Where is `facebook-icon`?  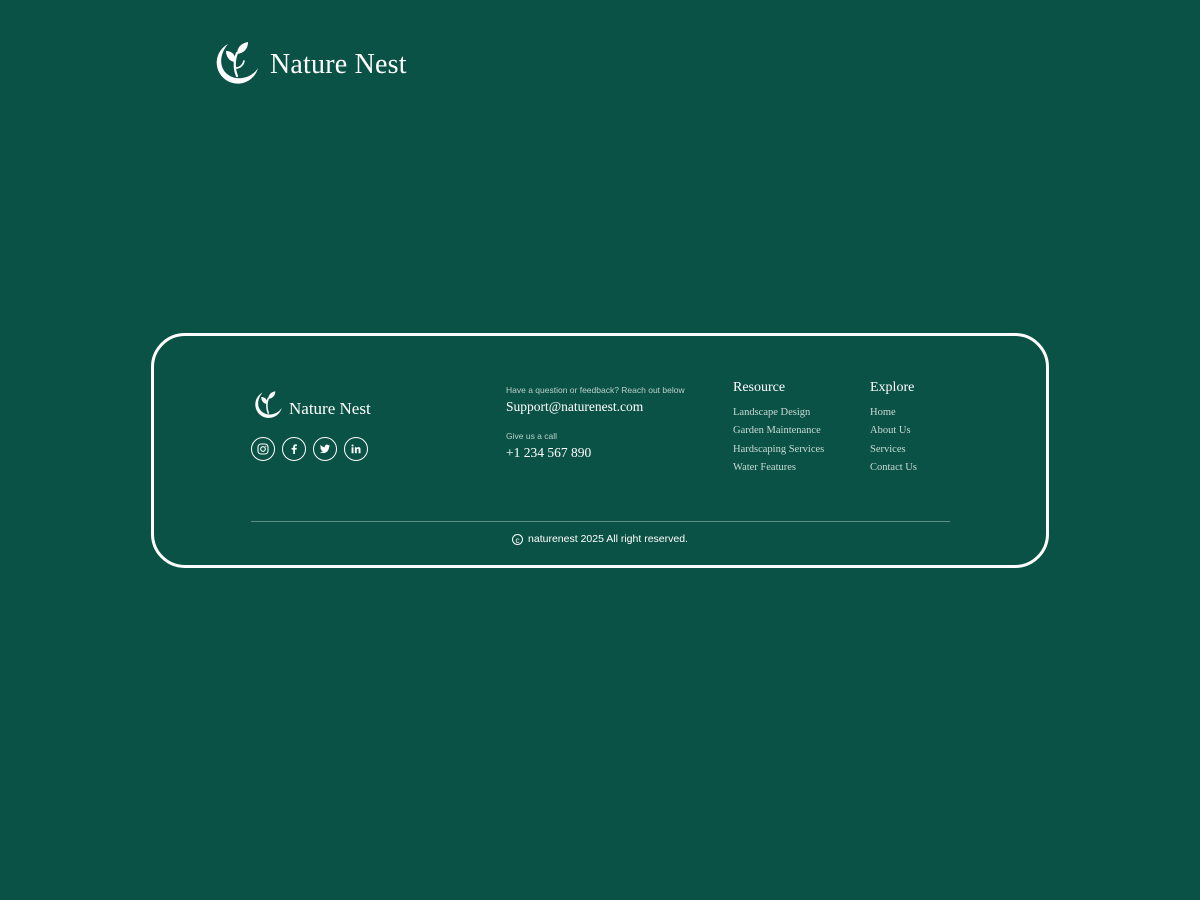 facebook-icon is located at coordinates (294, 449).